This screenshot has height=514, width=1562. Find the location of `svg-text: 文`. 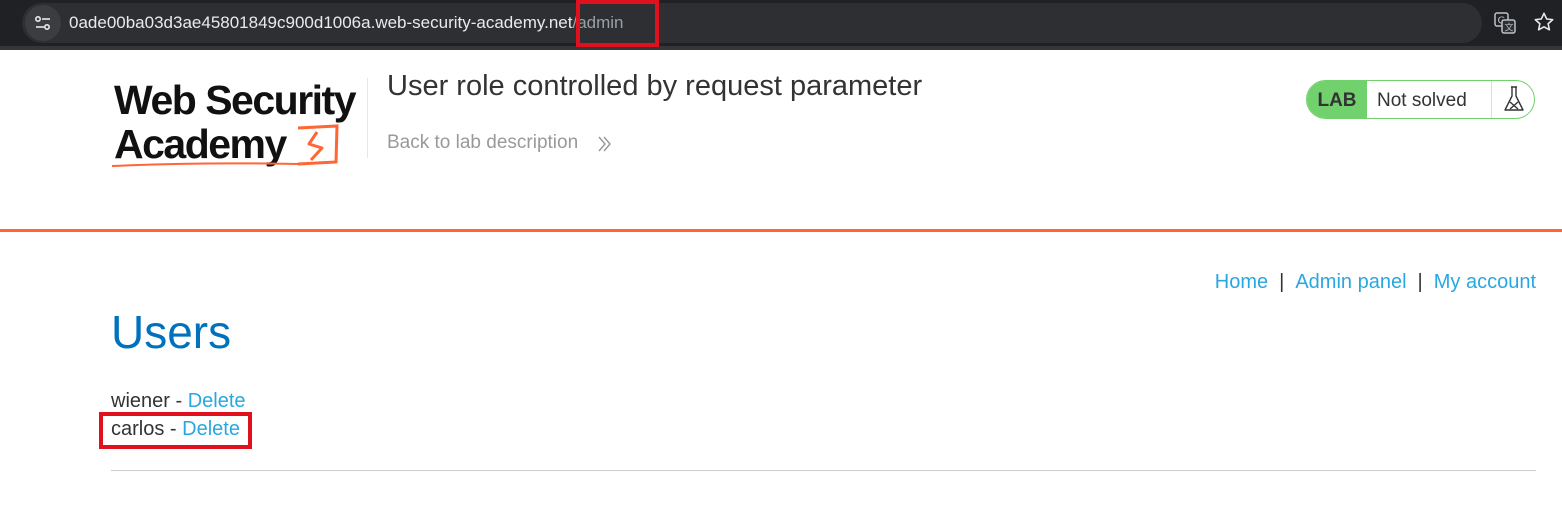

svg-text: 文 is located at coordinates (1509, 28).